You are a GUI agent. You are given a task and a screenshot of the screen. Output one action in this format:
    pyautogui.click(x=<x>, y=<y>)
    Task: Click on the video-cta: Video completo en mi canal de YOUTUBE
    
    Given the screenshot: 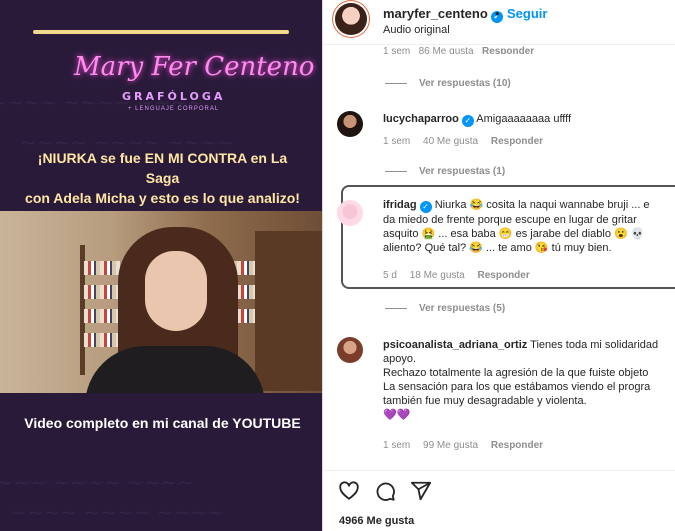 What is the action you would take?
    pyautogui.click(x=162, y=423)
    